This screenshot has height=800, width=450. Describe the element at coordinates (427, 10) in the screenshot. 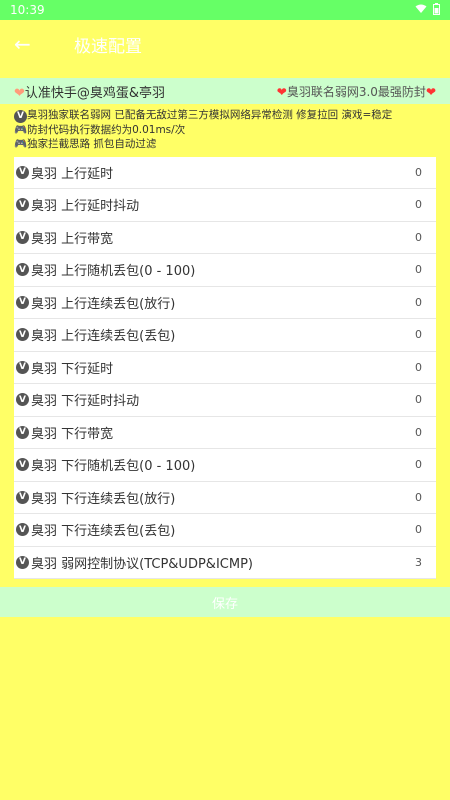

I see `status-icons` at that location.